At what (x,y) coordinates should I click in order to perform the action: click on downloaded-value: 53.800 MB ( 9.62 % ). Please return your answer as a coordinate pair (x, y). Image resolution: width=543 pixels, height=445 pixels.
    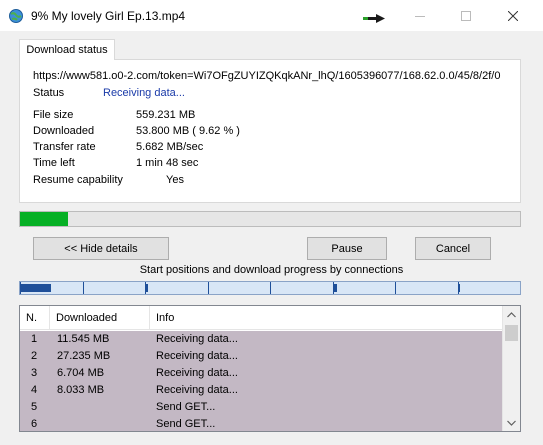
    Looking at the image, I should click on (188, 131).